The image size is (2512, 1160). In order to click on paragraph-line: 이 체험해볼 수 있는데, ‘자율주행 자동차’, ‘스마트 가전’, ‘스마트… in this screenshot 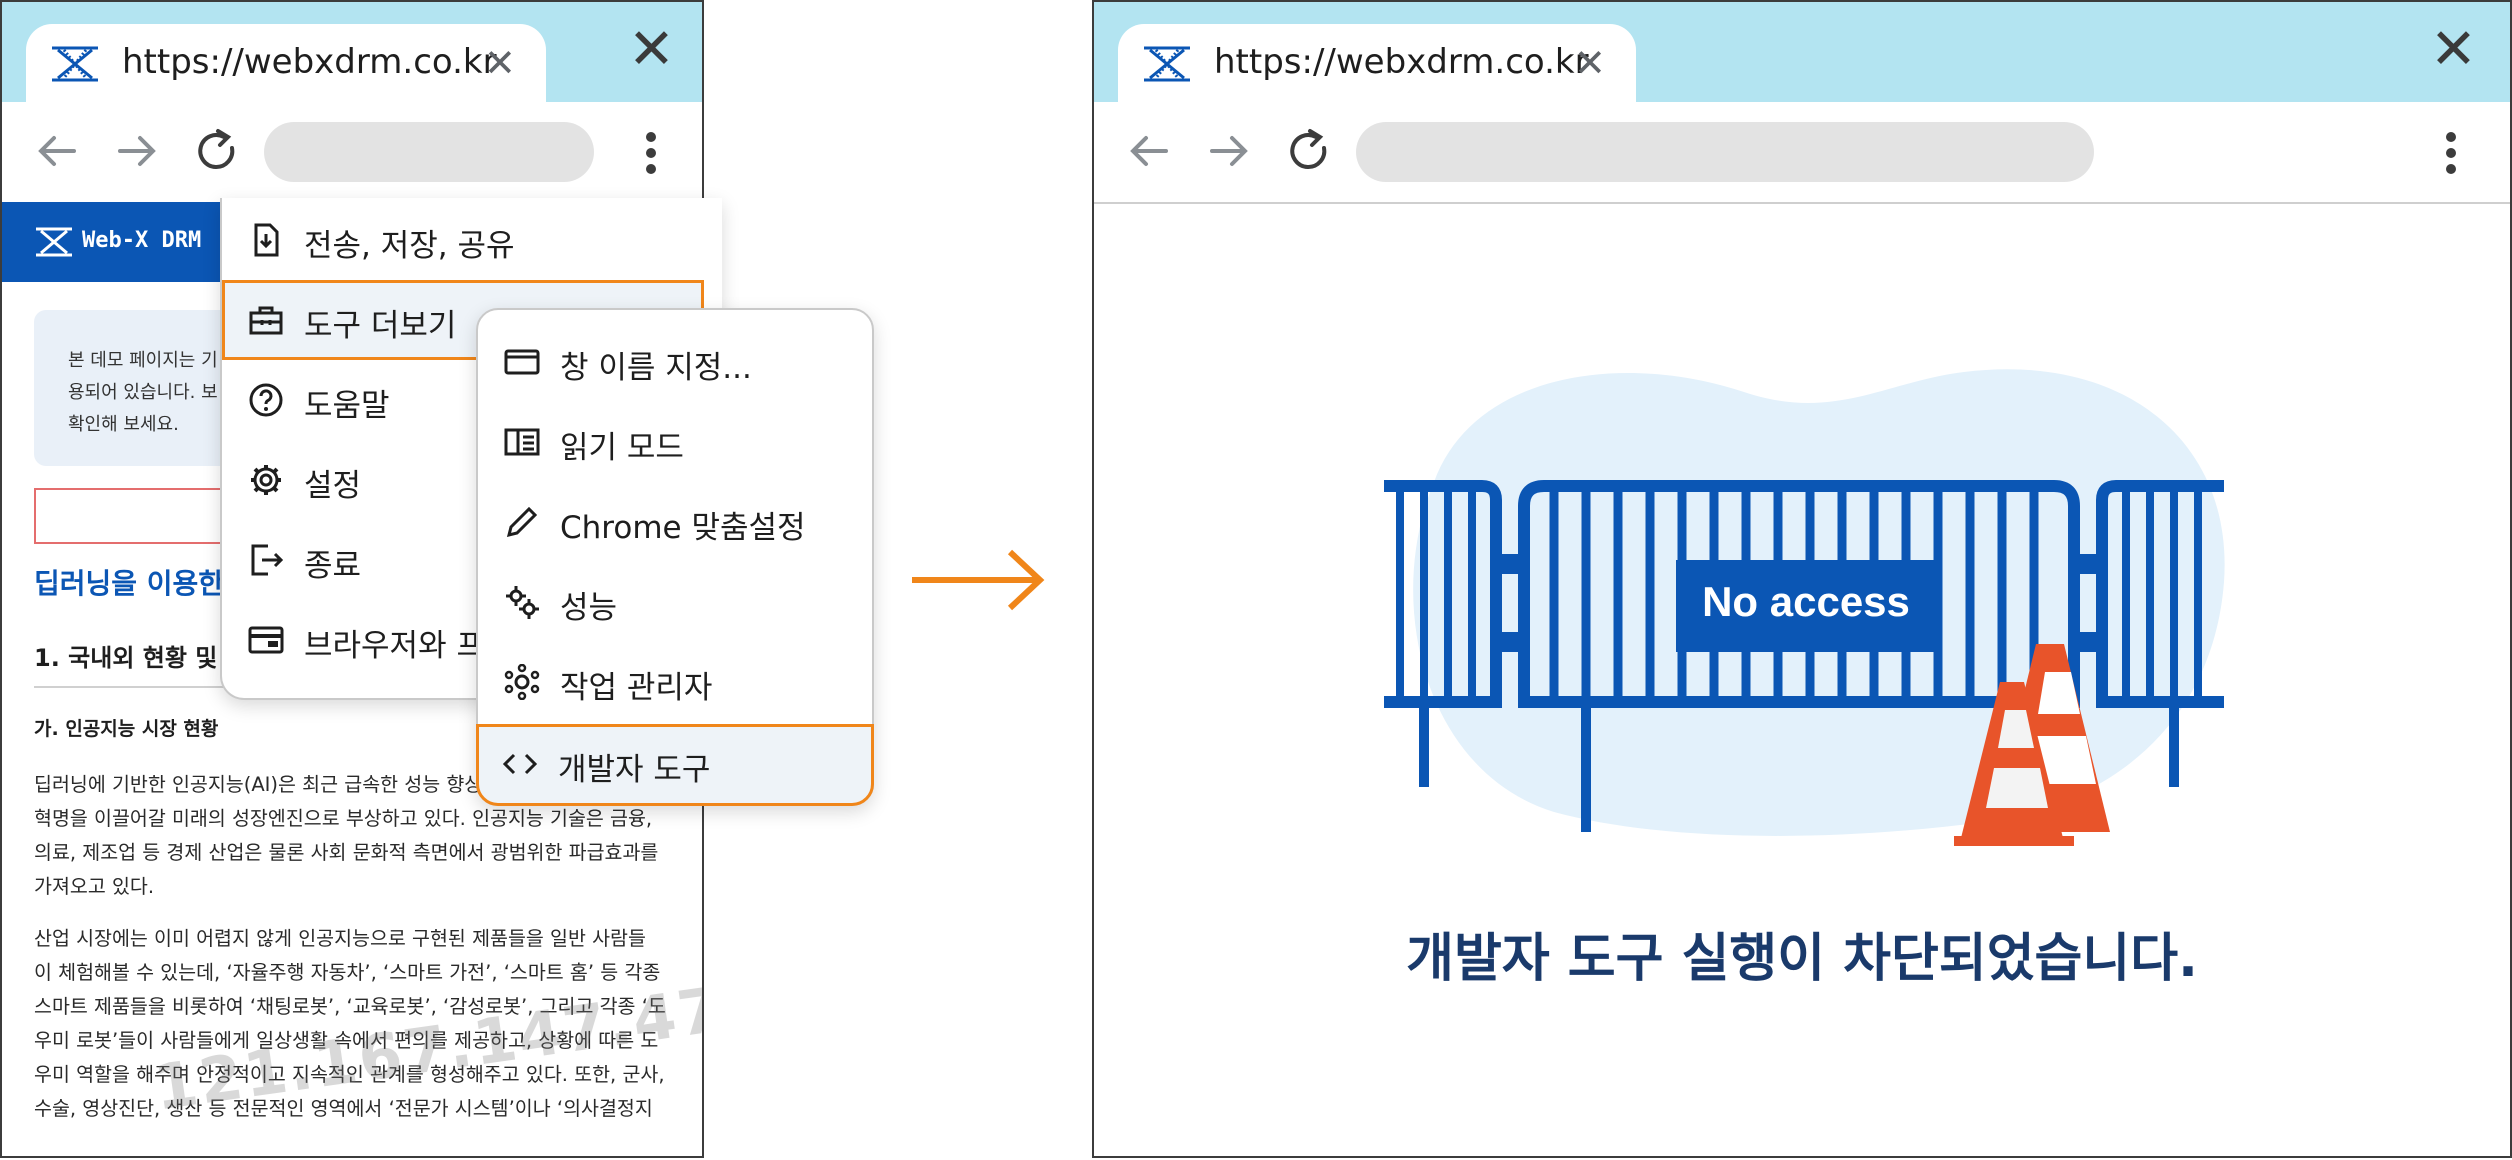, I will do `click(347, 972)`.